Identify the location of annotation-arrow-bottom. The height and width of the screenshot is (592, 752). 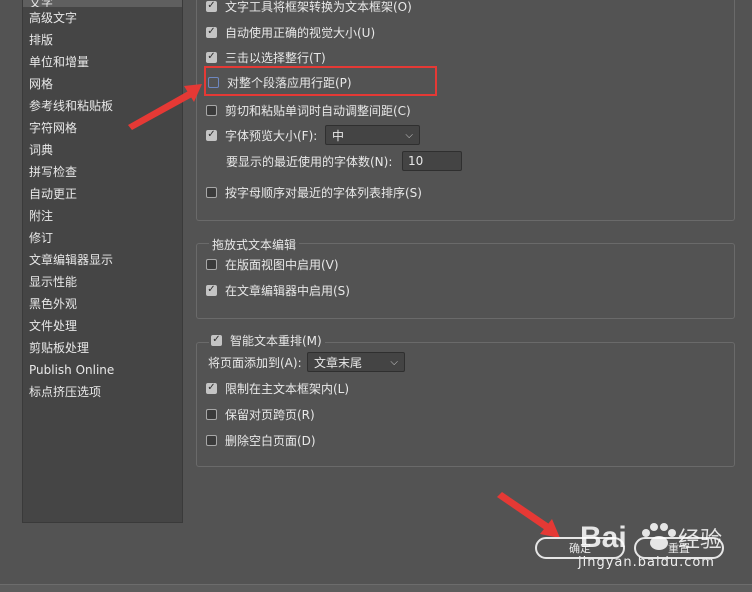
(528, 515).